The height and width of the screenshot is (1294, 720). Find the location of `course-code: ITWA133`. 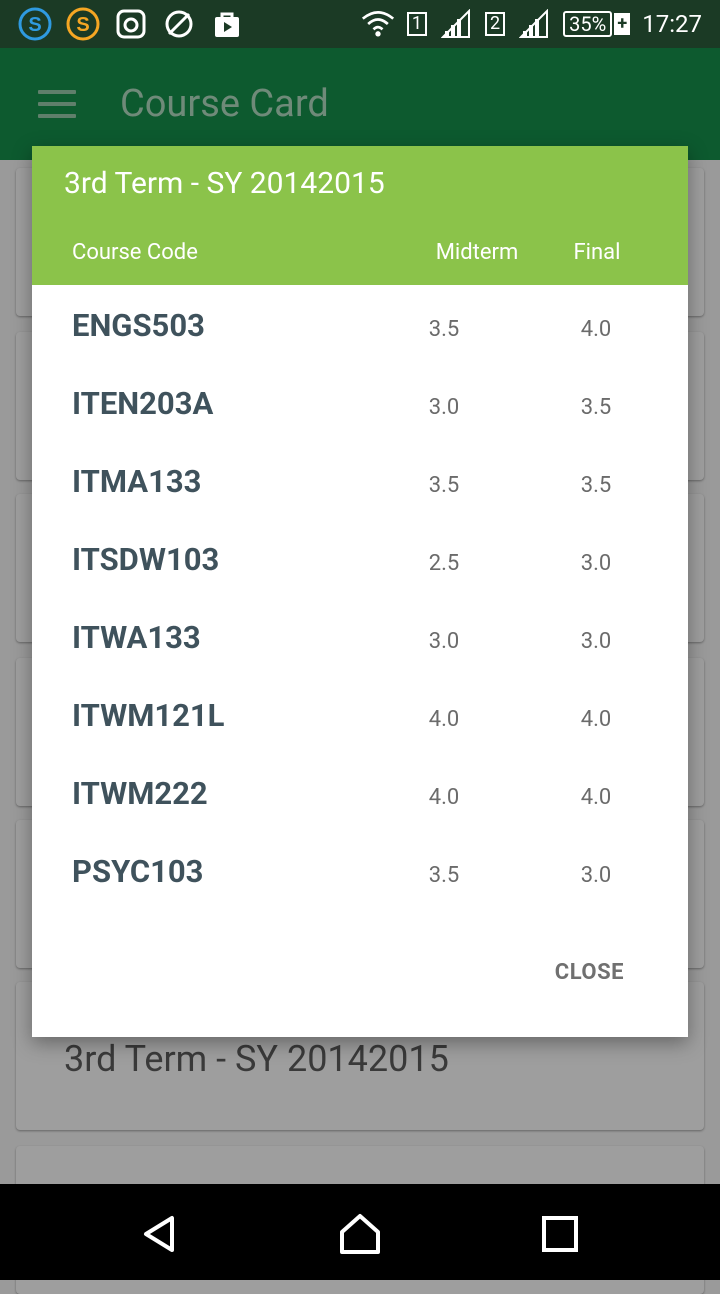

course-code: ITWA133 is located at coordinates (136, 637).